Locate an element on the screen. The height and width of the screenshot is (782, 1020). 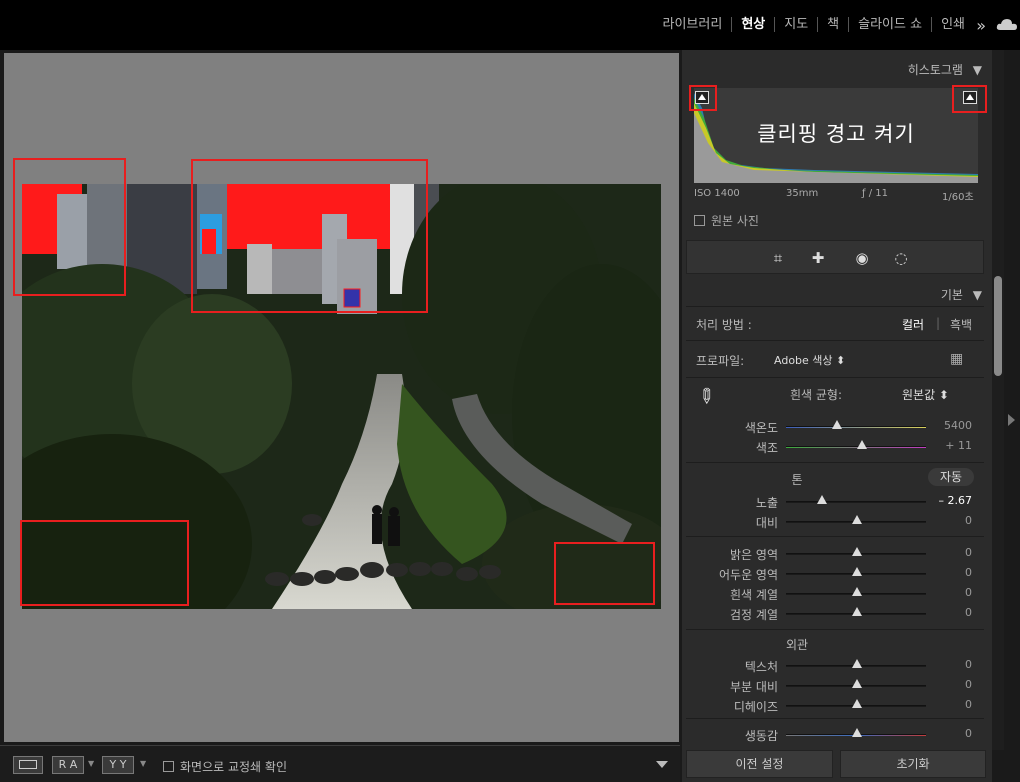
previous-settings-button: 이전 설정 is located at coordinates (759, 764).